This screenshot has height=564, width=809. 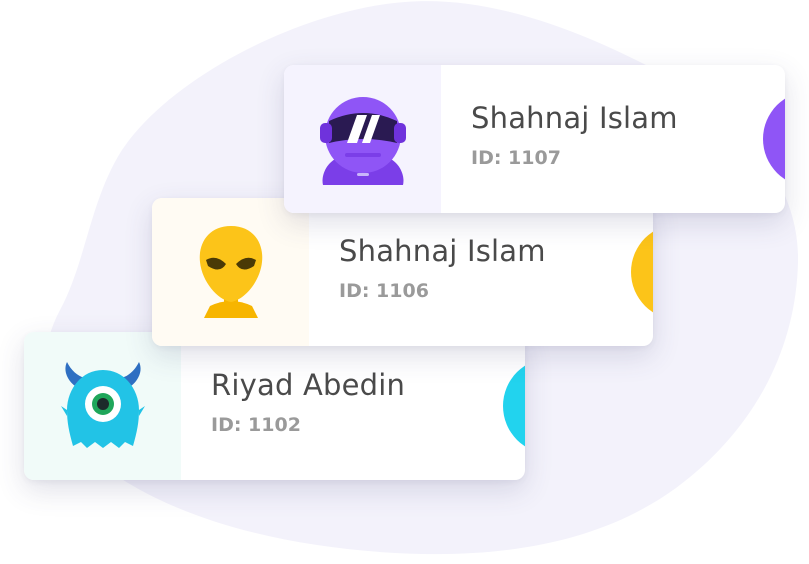 I want to click on one-eyed-monster-icon, so click(x=102, y=405).